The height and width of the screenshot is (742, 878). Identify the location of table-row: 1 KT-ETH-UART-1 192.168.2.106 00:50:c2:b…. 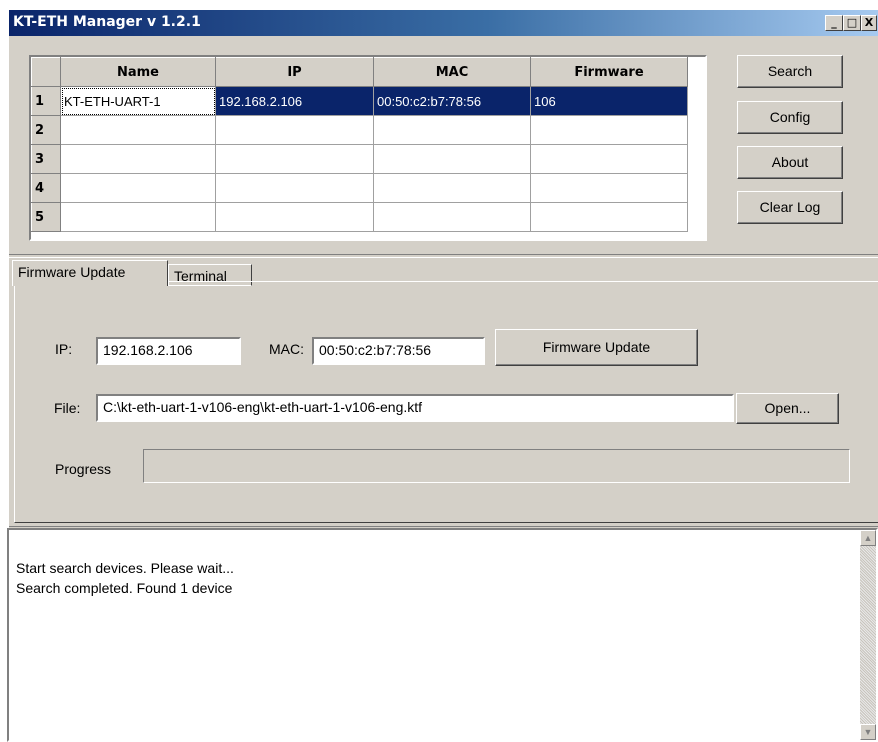
(359, 101).